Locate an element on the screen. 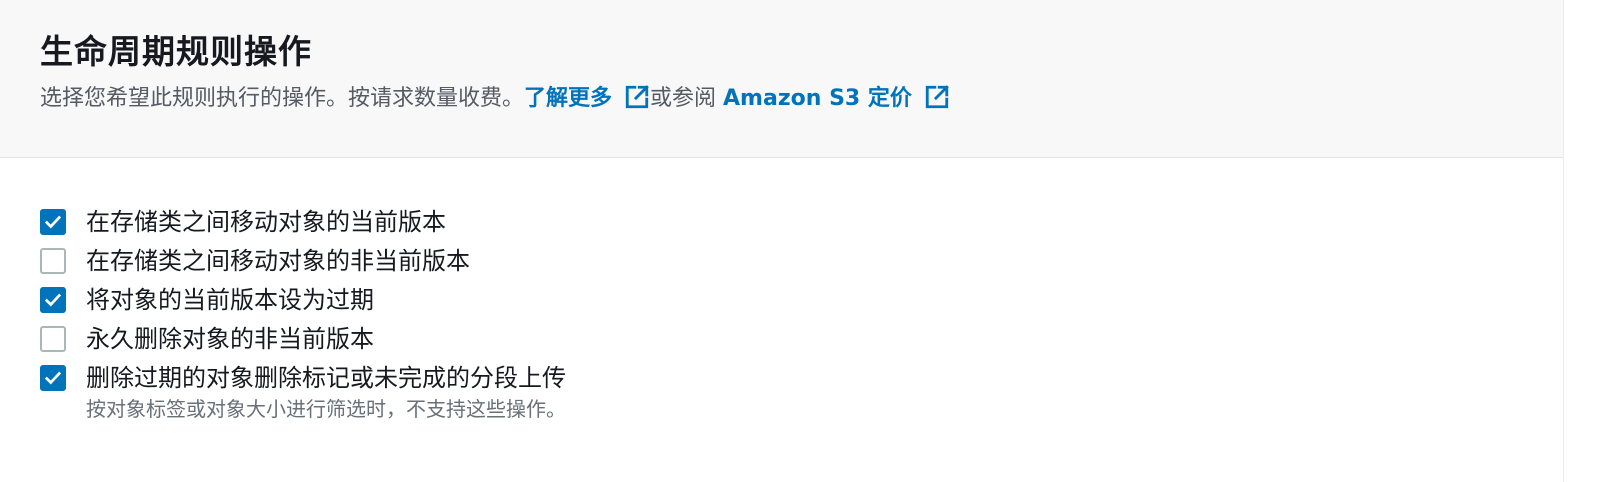 The width and height of the screenshot is (1604, 482). action-option-move-noncurrent: 在存储类之间移动对象的非当前版本 is located at coordinates (781, 260).